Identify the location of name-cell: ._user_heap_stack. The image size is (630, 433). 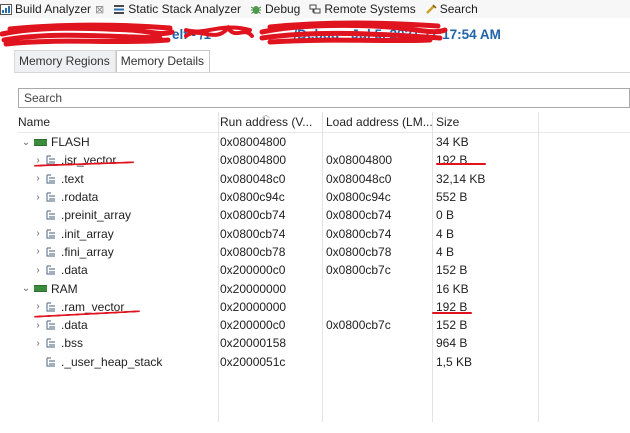
(125, 362).